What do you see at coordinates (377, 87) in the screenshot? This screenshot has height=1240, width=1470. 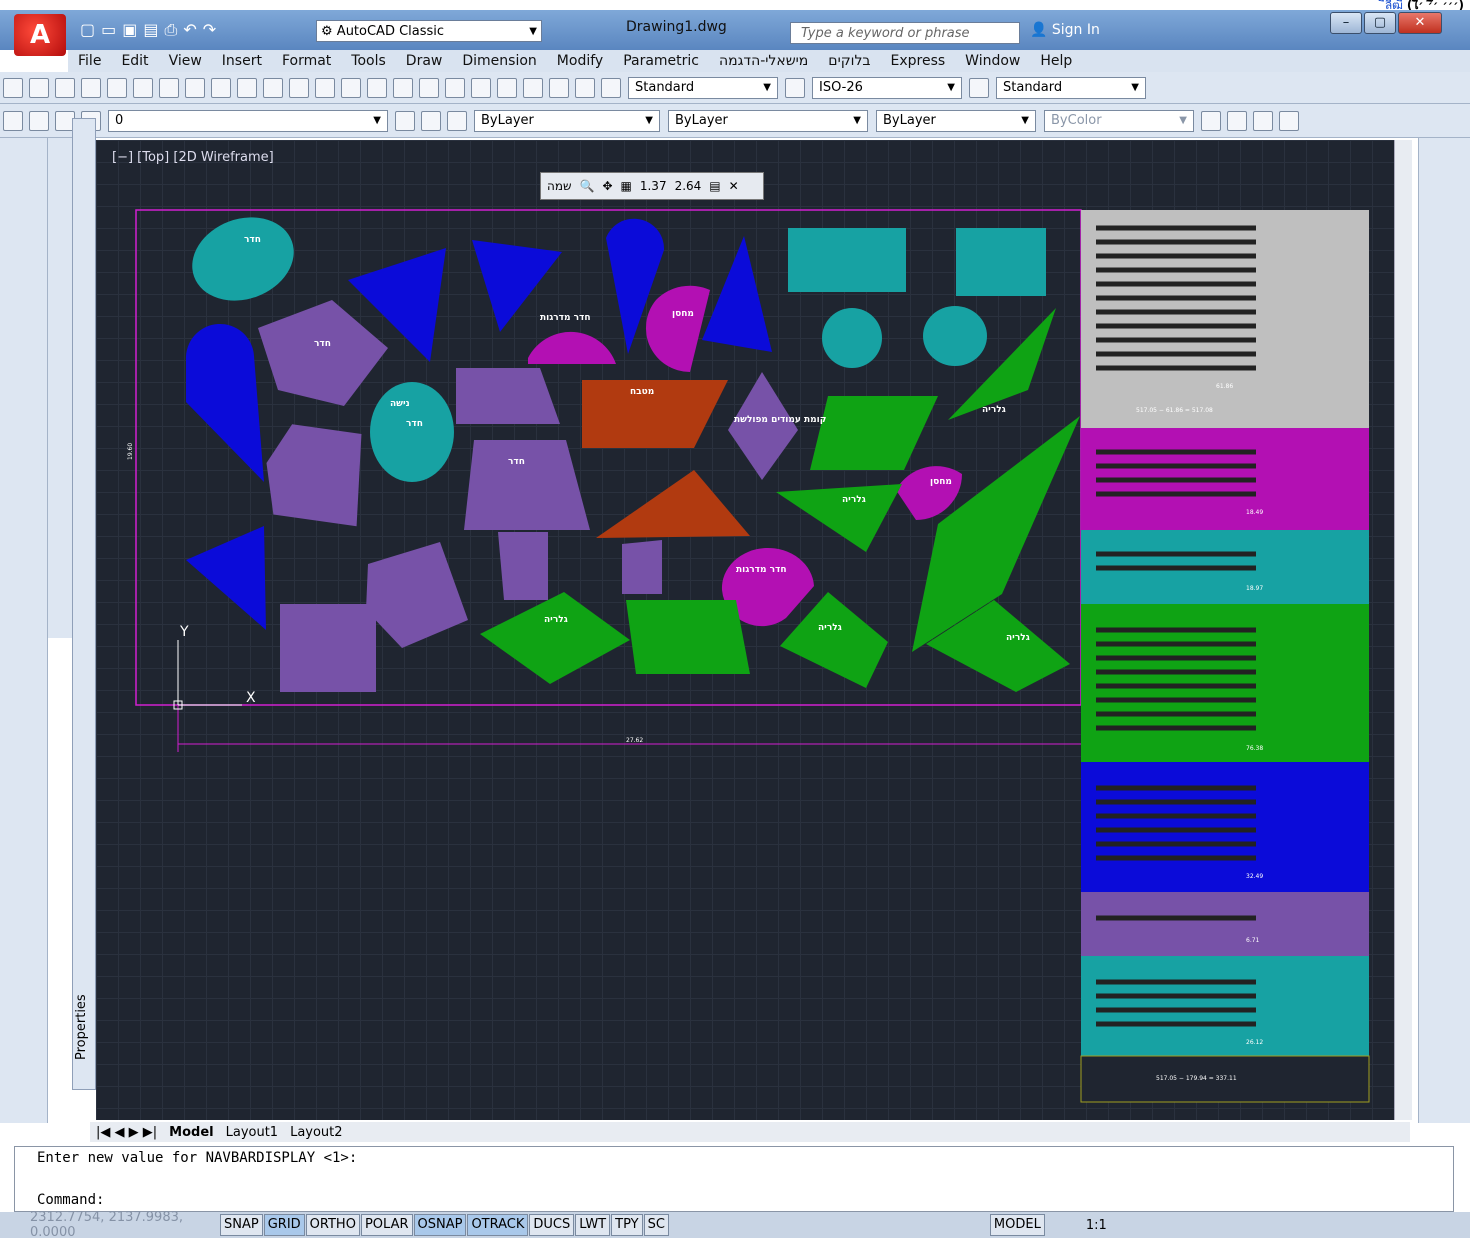 I see `zoom-window-icon` at bounding box center [377, 87].